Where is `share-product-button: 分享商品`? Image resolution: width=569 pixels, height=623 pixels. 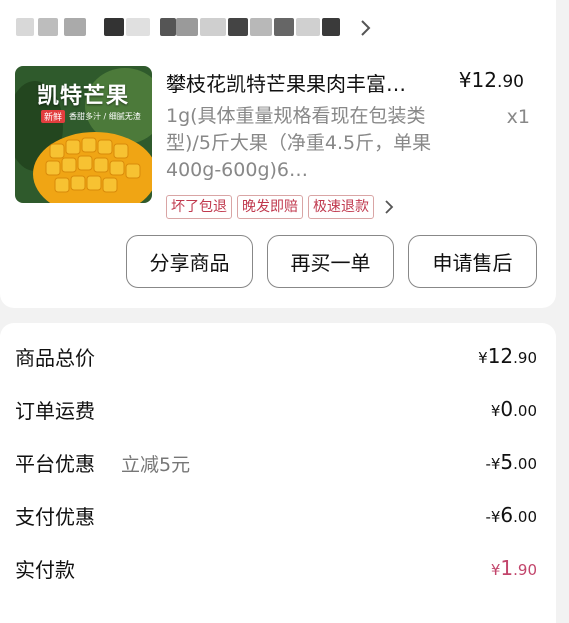
share-product-button: 分享商品 is located at coordinates (189, 261).